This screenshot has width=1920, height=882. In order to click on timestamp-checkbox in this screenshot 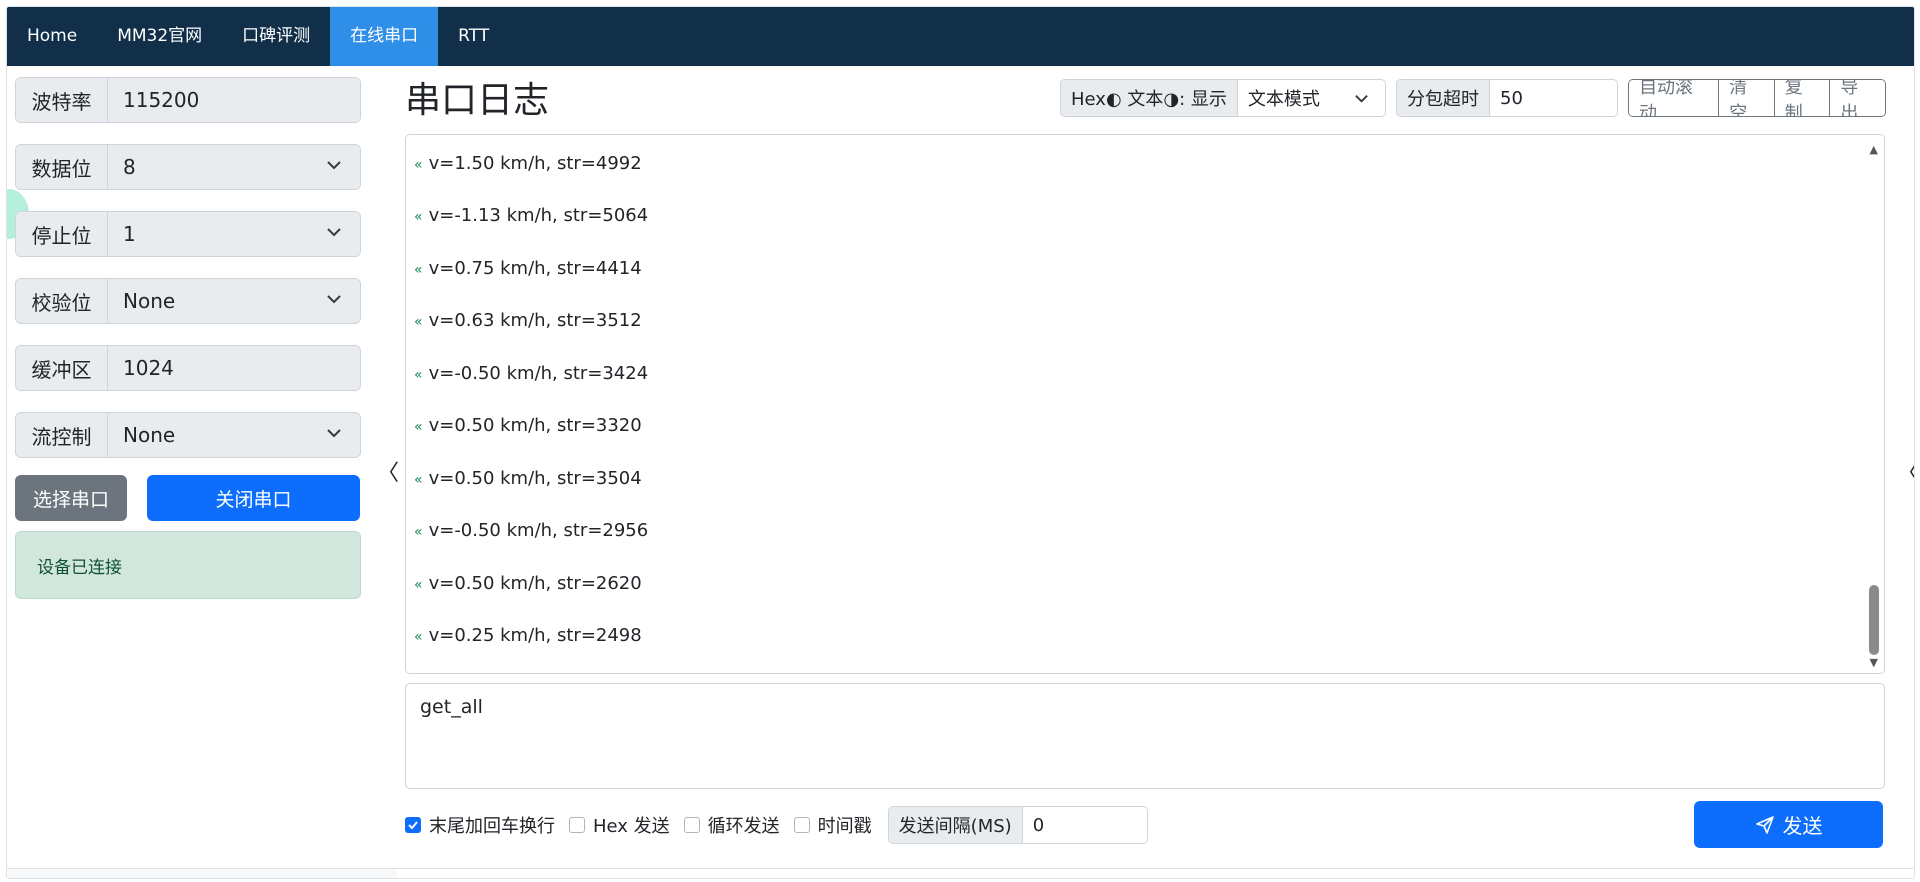, I will do `click(801, 825)`.